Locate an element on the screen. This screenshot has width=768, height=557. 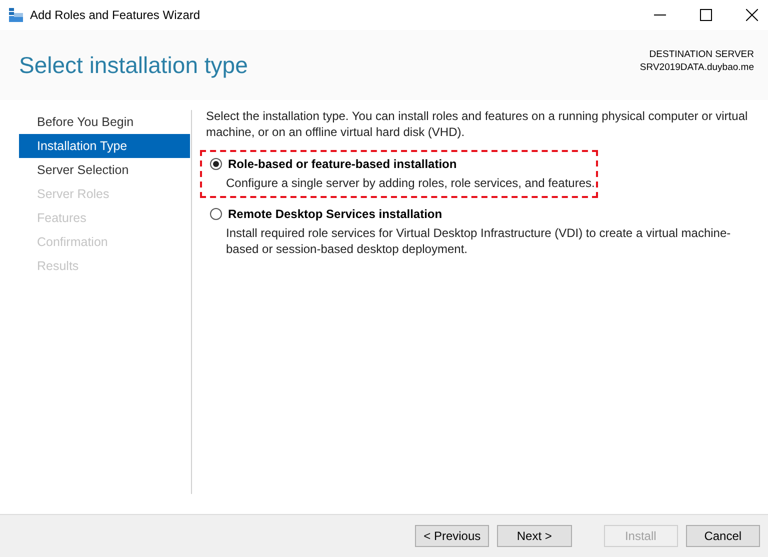
destination-label: DESTINATION SERVER is located at coordinates (701, 54).